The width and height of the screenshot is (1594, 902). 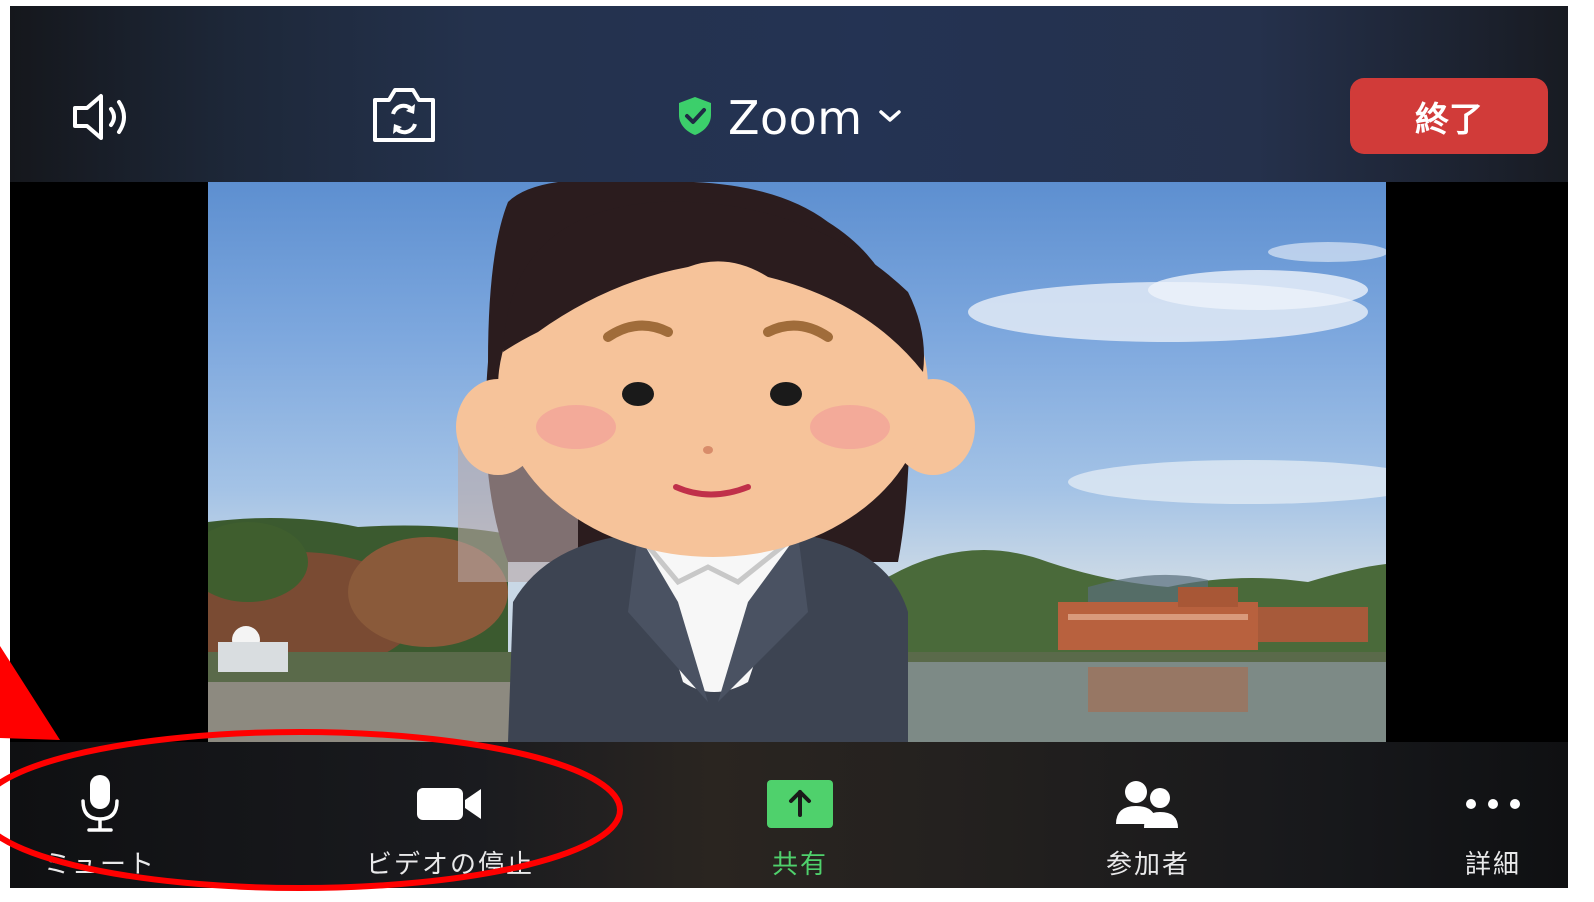 What do you see at coordinates (1449, 116) in the screenshot?
I see `end-meeting-button: 終了` at bounding box center [1449, 116].